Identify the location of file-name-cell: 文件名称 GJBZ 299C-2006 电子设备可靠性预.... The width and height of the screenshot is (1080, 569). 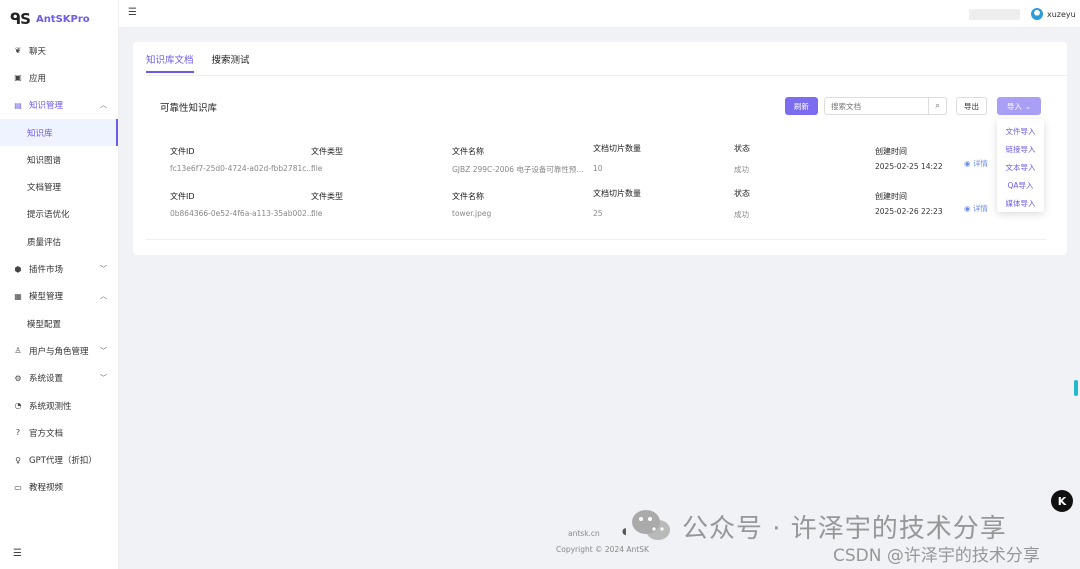
(518, 160).